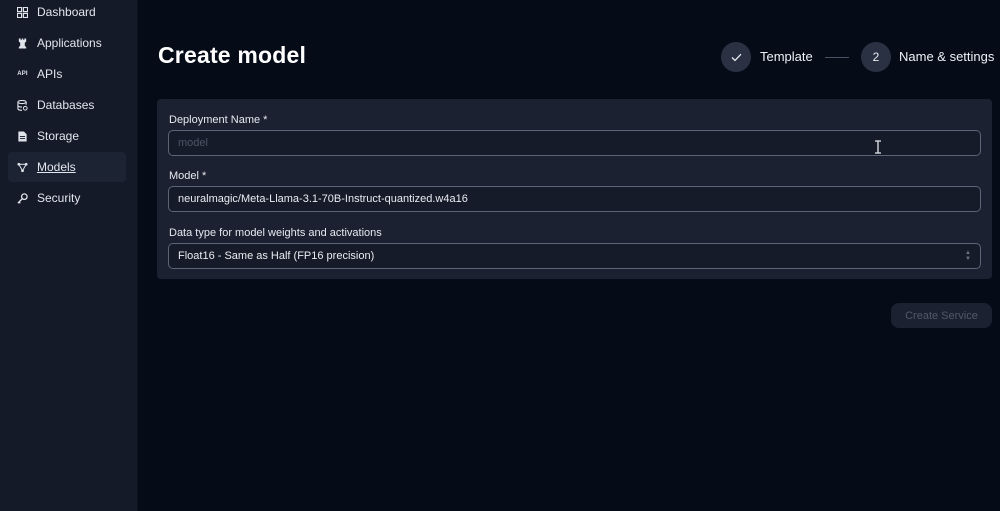  I want to click on step-connector, so click(837, 57).